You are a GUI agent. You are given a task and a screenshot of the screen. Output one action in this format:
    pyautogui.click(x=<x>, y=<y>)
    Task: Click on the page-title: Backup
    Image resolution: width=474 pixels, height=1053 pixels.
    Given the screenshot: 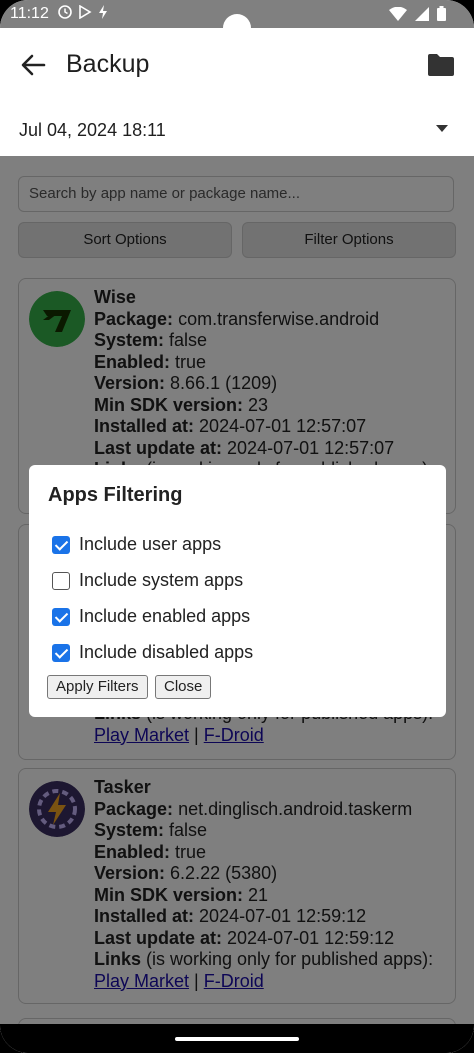 What is the action you would take?
    pyautogui.click(x=108, y=64)
    